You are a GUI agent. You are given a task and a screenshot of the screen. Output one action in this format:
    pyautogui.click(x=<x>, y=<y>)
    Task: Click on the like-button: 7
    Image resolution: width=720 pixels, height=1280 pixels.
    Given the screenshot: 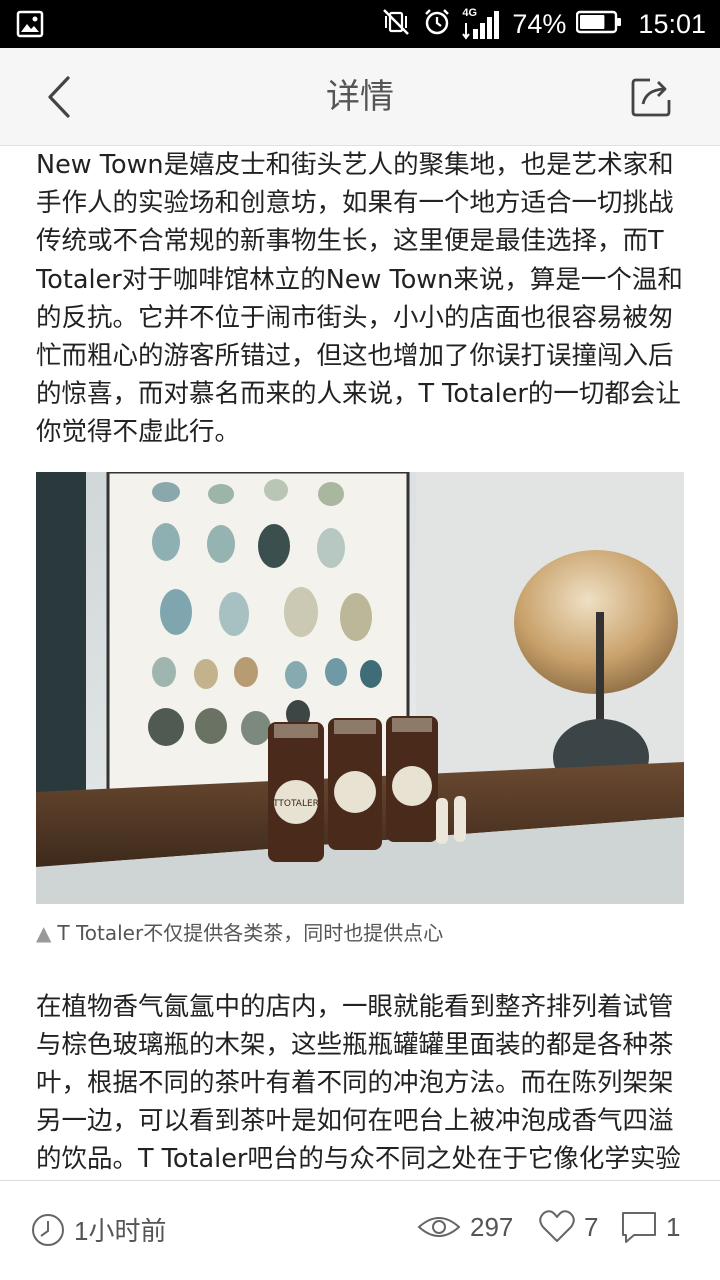 What is the action you would take?
    pyautogui.click(x=568, y=1227)
    